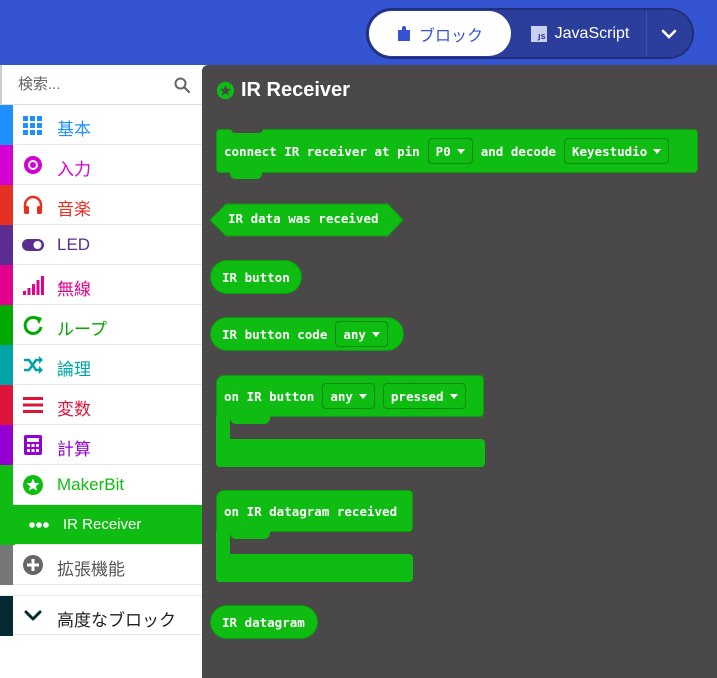  Describe the element at coordinates (74, 449) in the screenshot. I see `category-label: 計算` at that location.